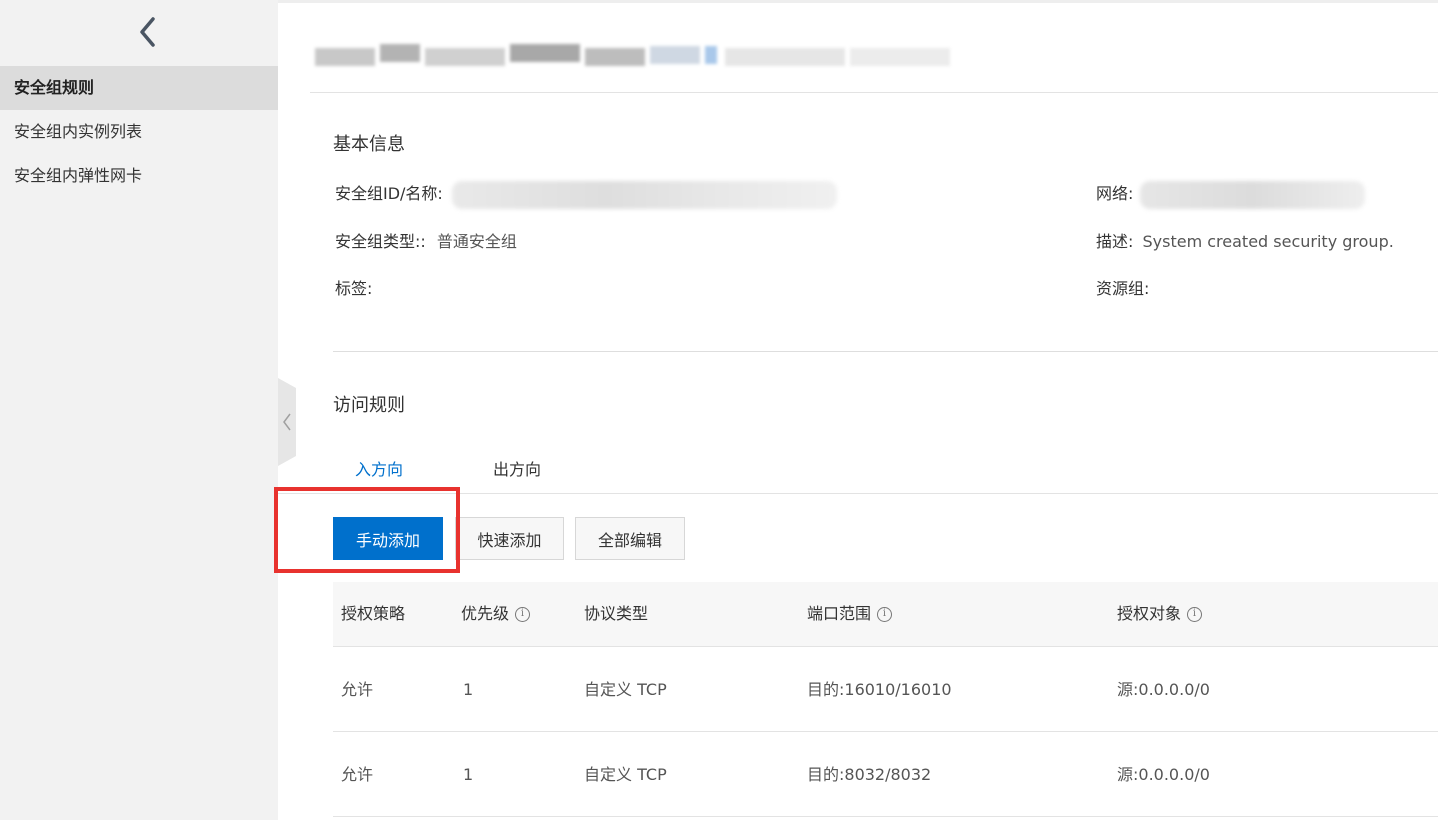 This screenshot has height=820, width=1438. What do you see at coordinates (517, 468) in the screenshot?
I see `tab-outbound: 出方向` at bounding box center [517, 468].